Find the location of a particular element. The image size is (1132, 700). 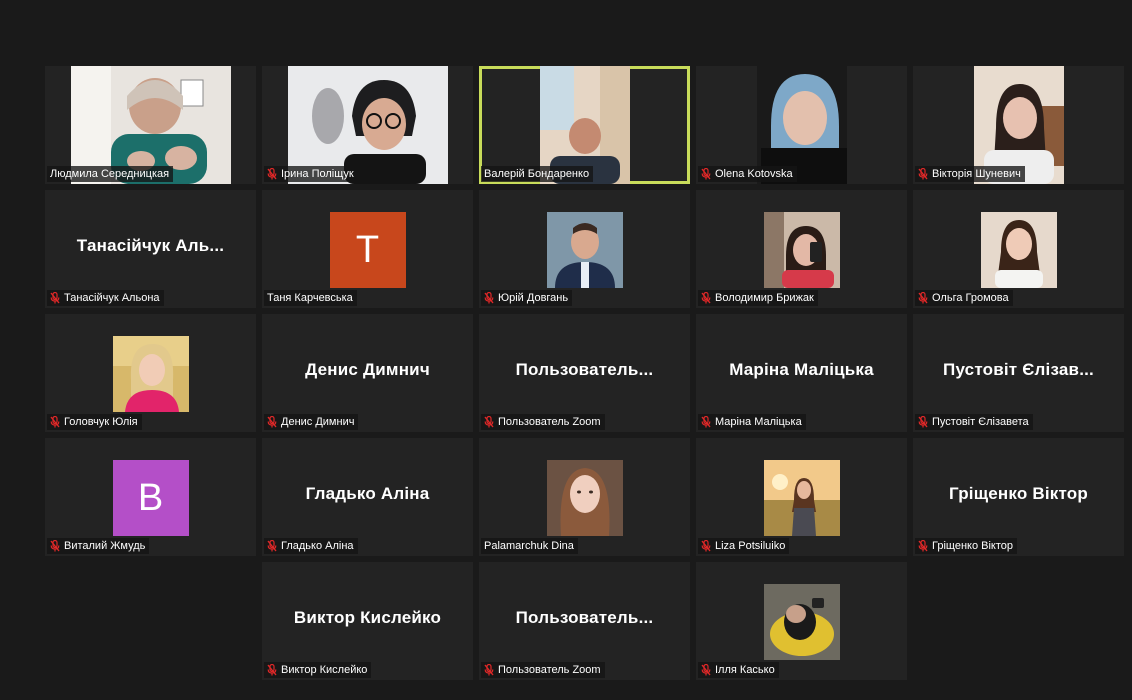

participant-name-label: Гладько Аліна is located at coordinates (311, 546).